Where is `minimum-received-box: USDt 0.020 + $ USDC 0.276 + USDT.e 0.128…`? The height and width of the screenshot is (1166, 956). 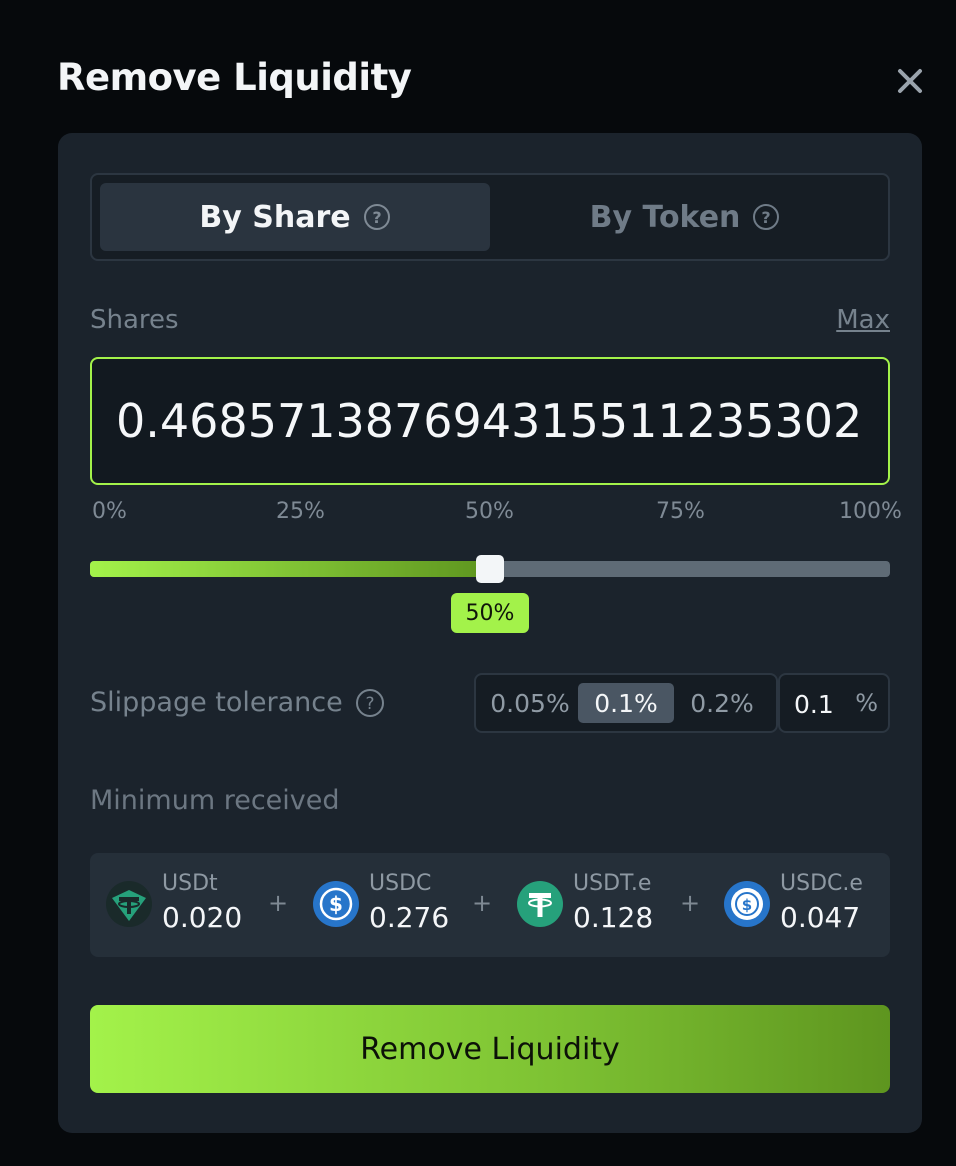
minimum-received-box: USDt 0.020 + $ USDC 0.276 + USDT.e 0.128… is located at coordinates (490, 905).